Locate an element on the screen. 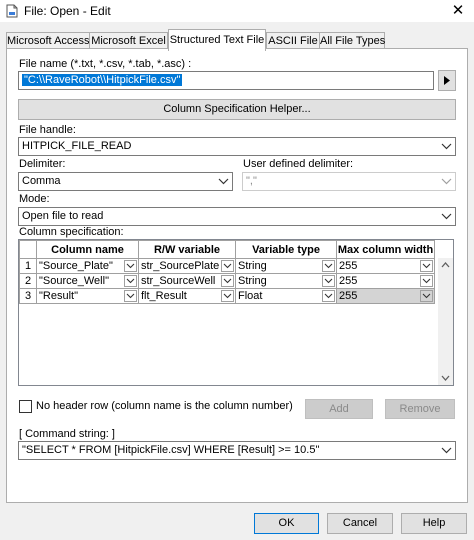 The width and height of the screenshot is (474, 540). mode-label: Mode: is located at coordinates (34, 199).